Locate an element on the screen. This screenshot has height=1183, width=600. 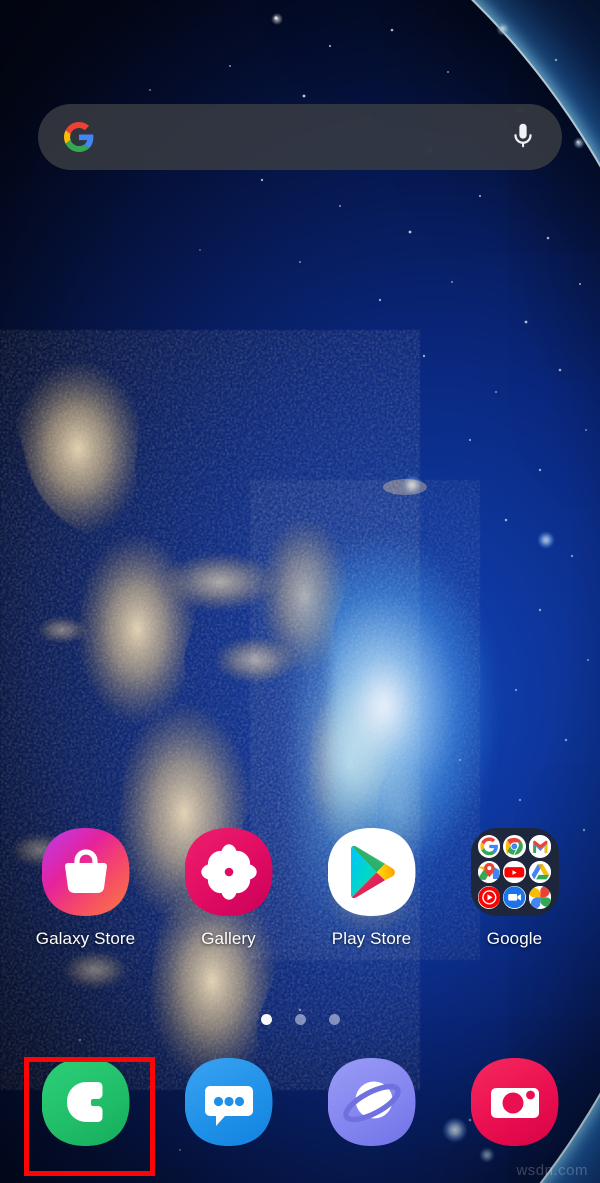
folder-item-chrome is located at coordinates (514, 846).